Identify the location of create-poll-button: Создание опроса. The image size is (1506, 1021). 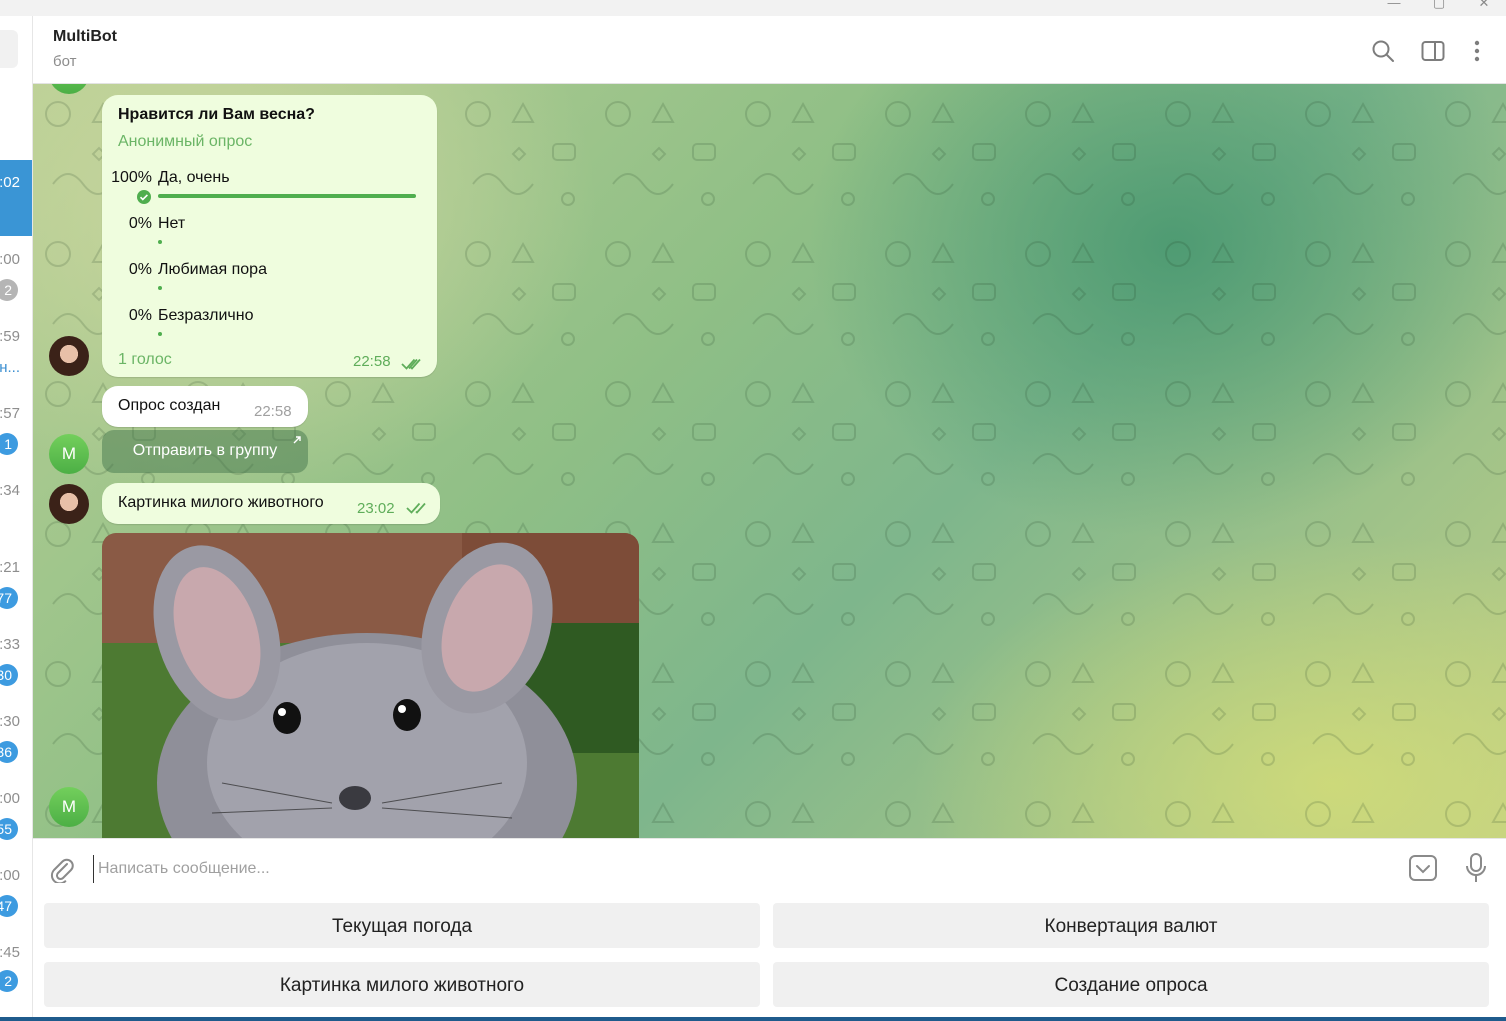
(1131, 984).